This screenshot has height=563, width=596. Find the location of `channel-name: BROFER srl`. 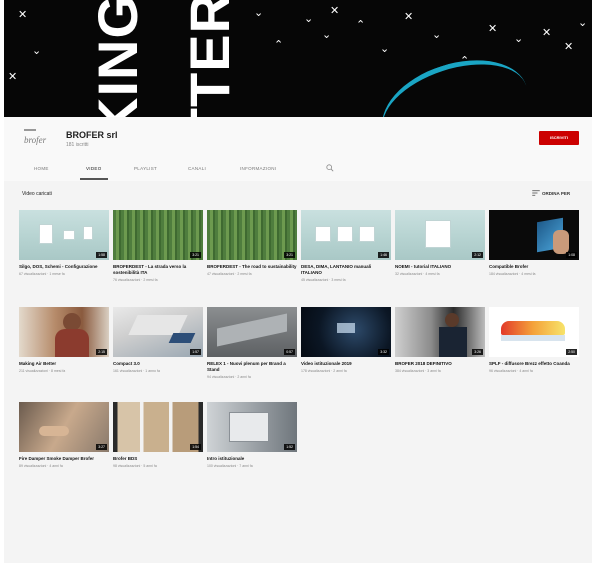

channel-name: BROFER srl is located at coordinates (92, 135).